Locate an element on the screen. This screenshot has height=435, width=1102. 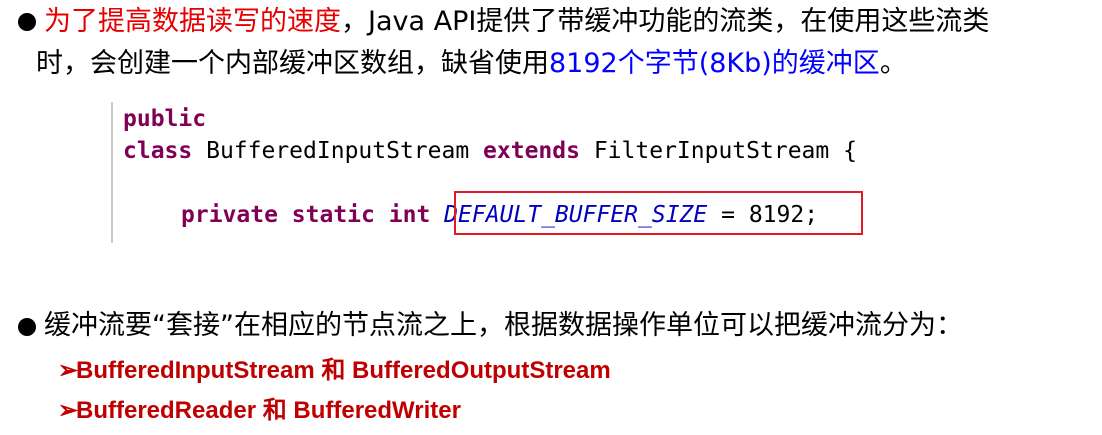
sub-item-2-text: BufferedReader 和 BufferedWriter is located at coordinates (268, 410).